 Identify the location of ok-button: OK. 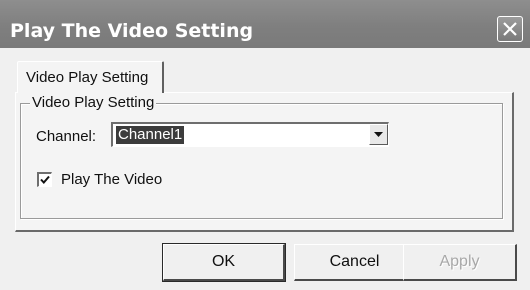
(224, 262).